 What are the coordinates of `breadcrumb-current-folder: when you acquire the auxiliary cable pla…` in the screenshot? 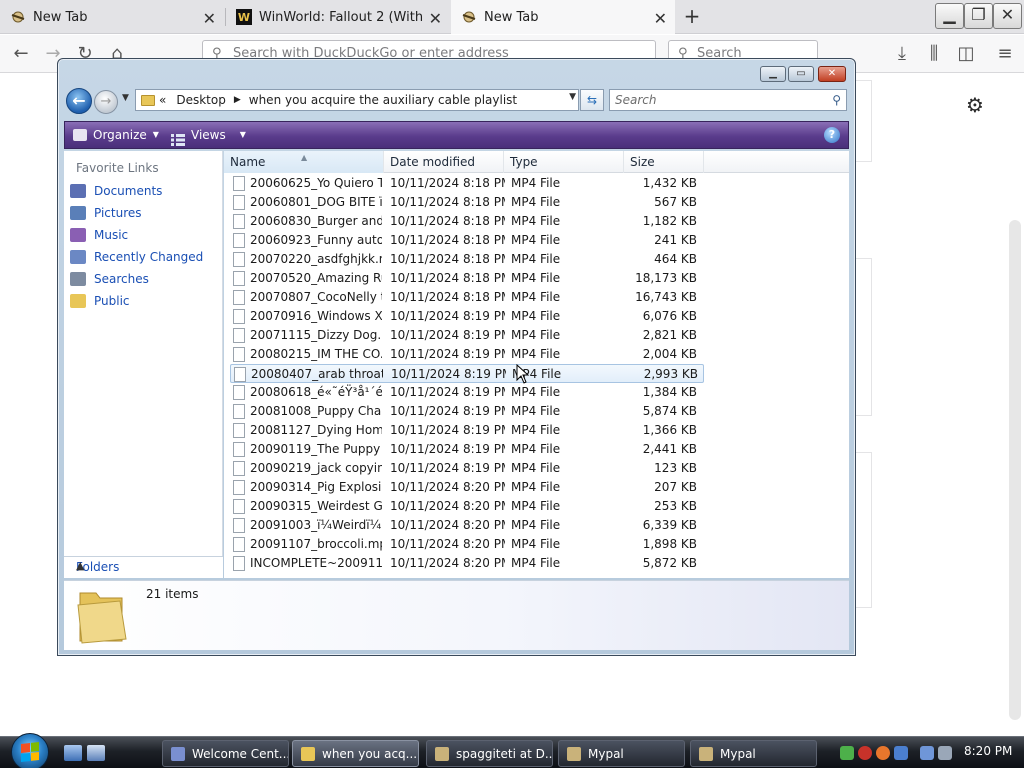 It's located at (383, 100).